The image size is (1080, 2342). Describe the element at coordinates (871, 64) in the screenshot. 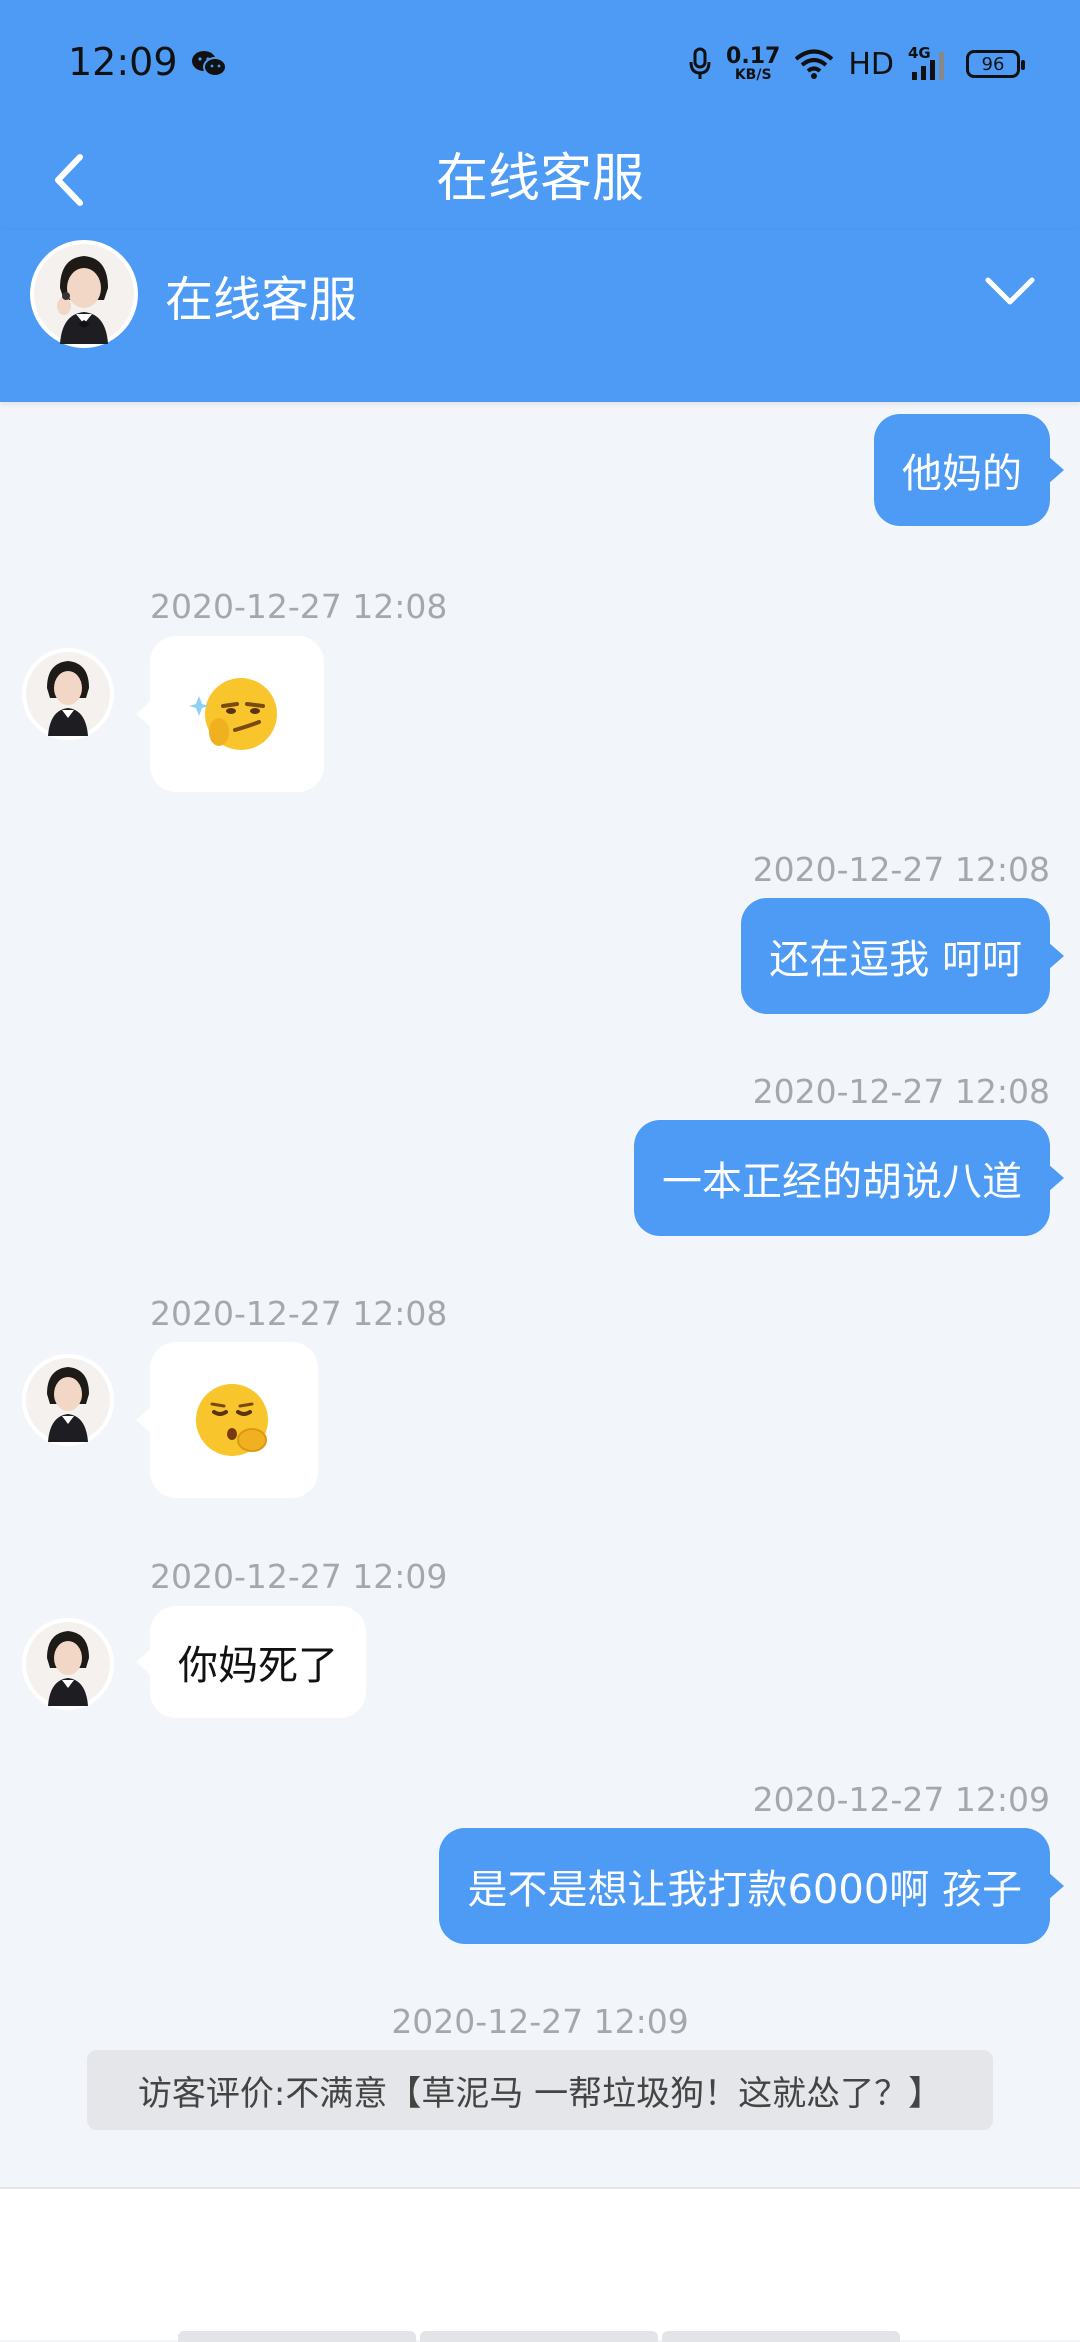

I see `hd-indicator: HD` at that location.